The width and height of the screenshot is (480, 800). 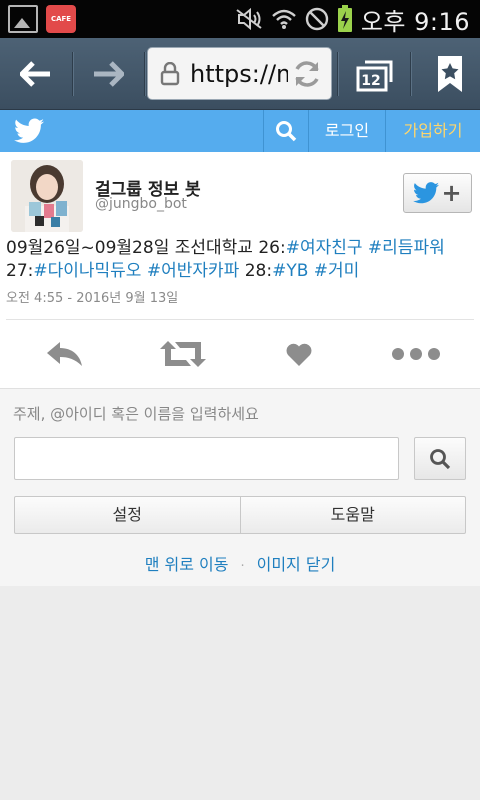 I want to click on forward-arrow-icon, so click(x=109, y=74).